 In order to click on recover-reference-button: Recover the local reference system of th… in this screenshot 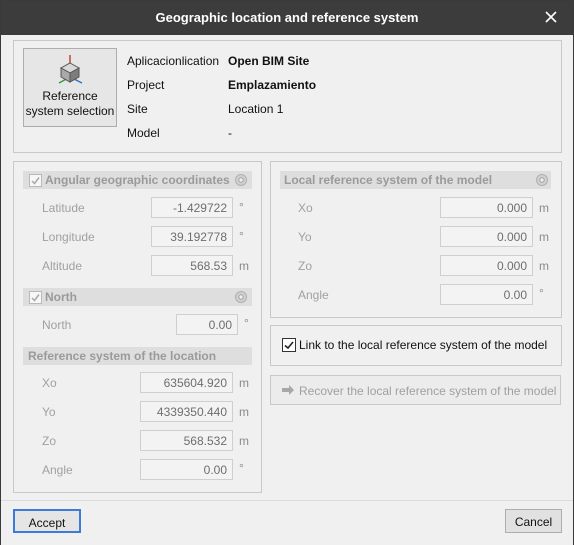, I will do `click(415, 390)`.